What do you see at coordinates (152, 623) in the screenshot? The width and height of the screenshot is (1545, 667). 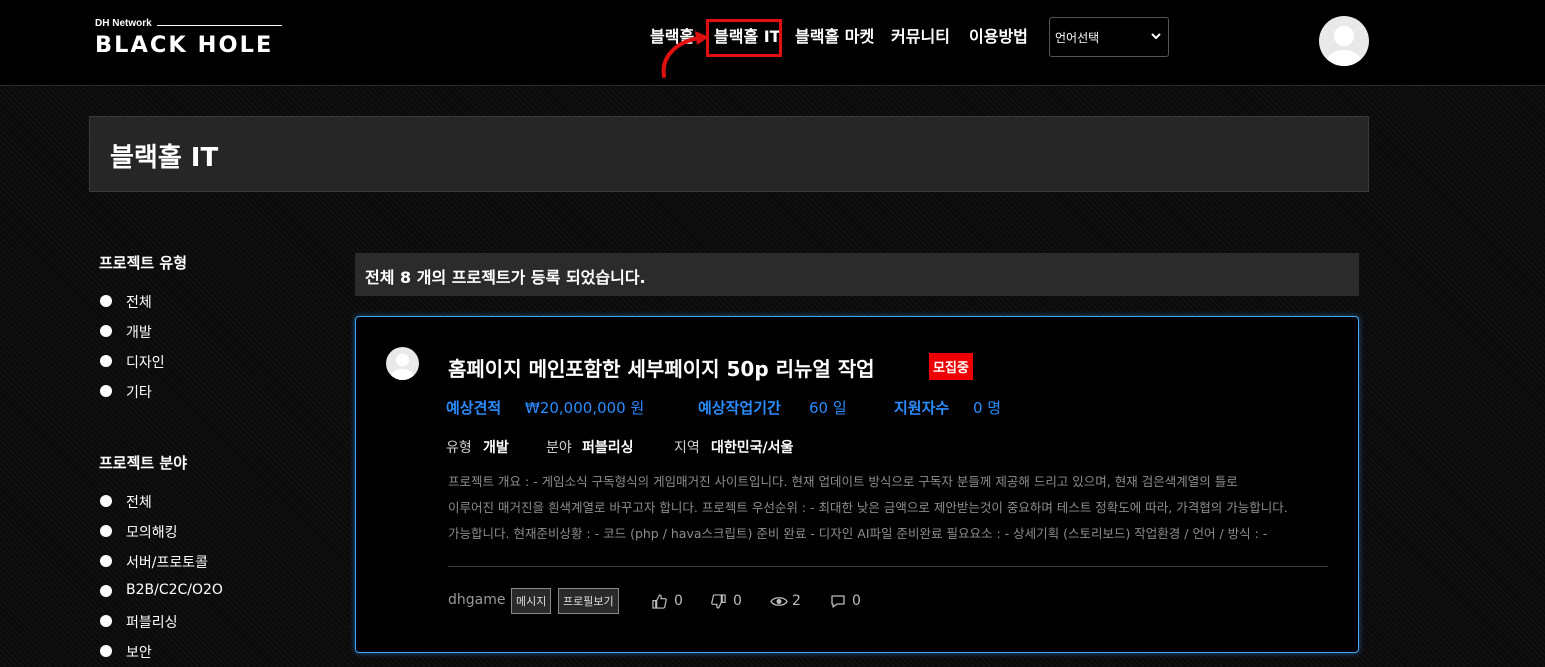 I see `radio-label: 퍼블리싱` at bounding box center [152, 623].